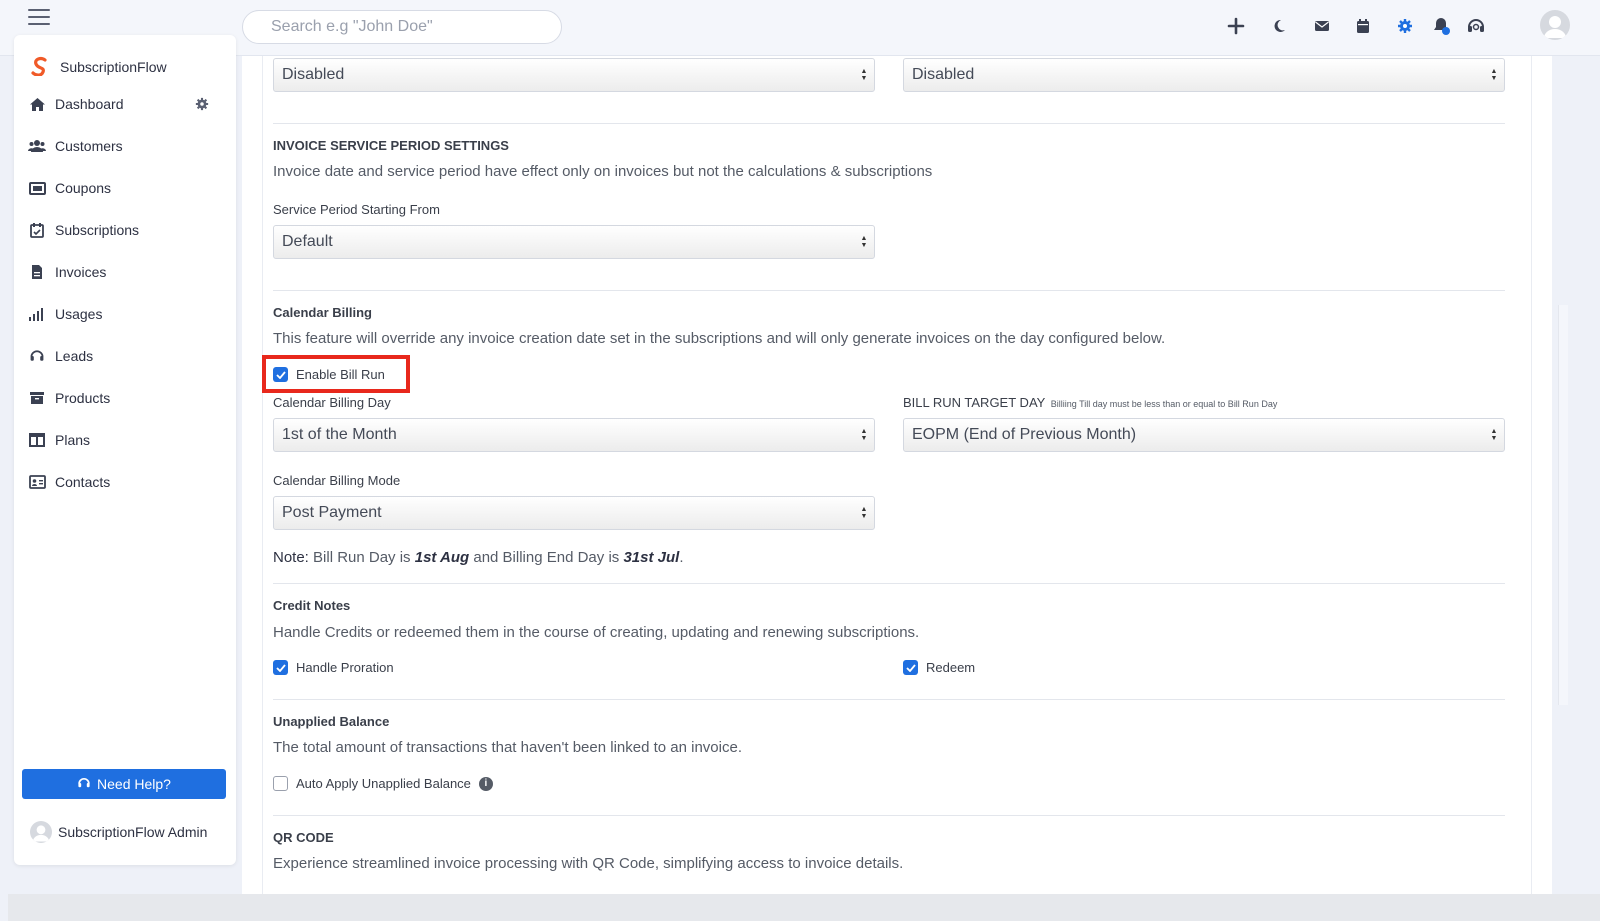 The height and width of the screenshot is (921, 1600). What do you see at coordinates (345, 667) in the screenshot?
I see `handle-proration-label: Handle Proration` at bounding box center [345, 667].